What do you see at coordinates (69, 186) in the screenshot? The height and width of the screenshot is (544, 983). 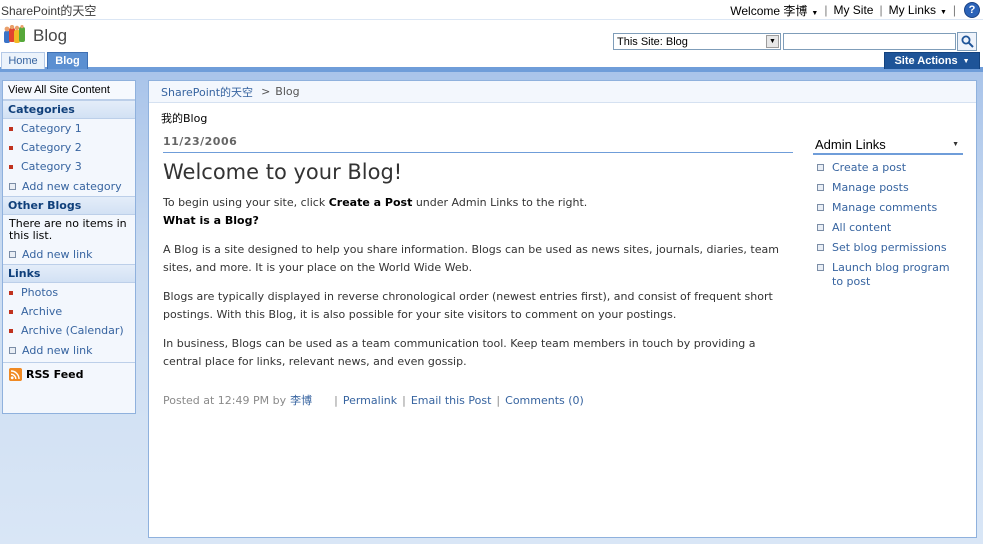 I see `add-new-category-link: Add new category` at bounding box center [69, 186].